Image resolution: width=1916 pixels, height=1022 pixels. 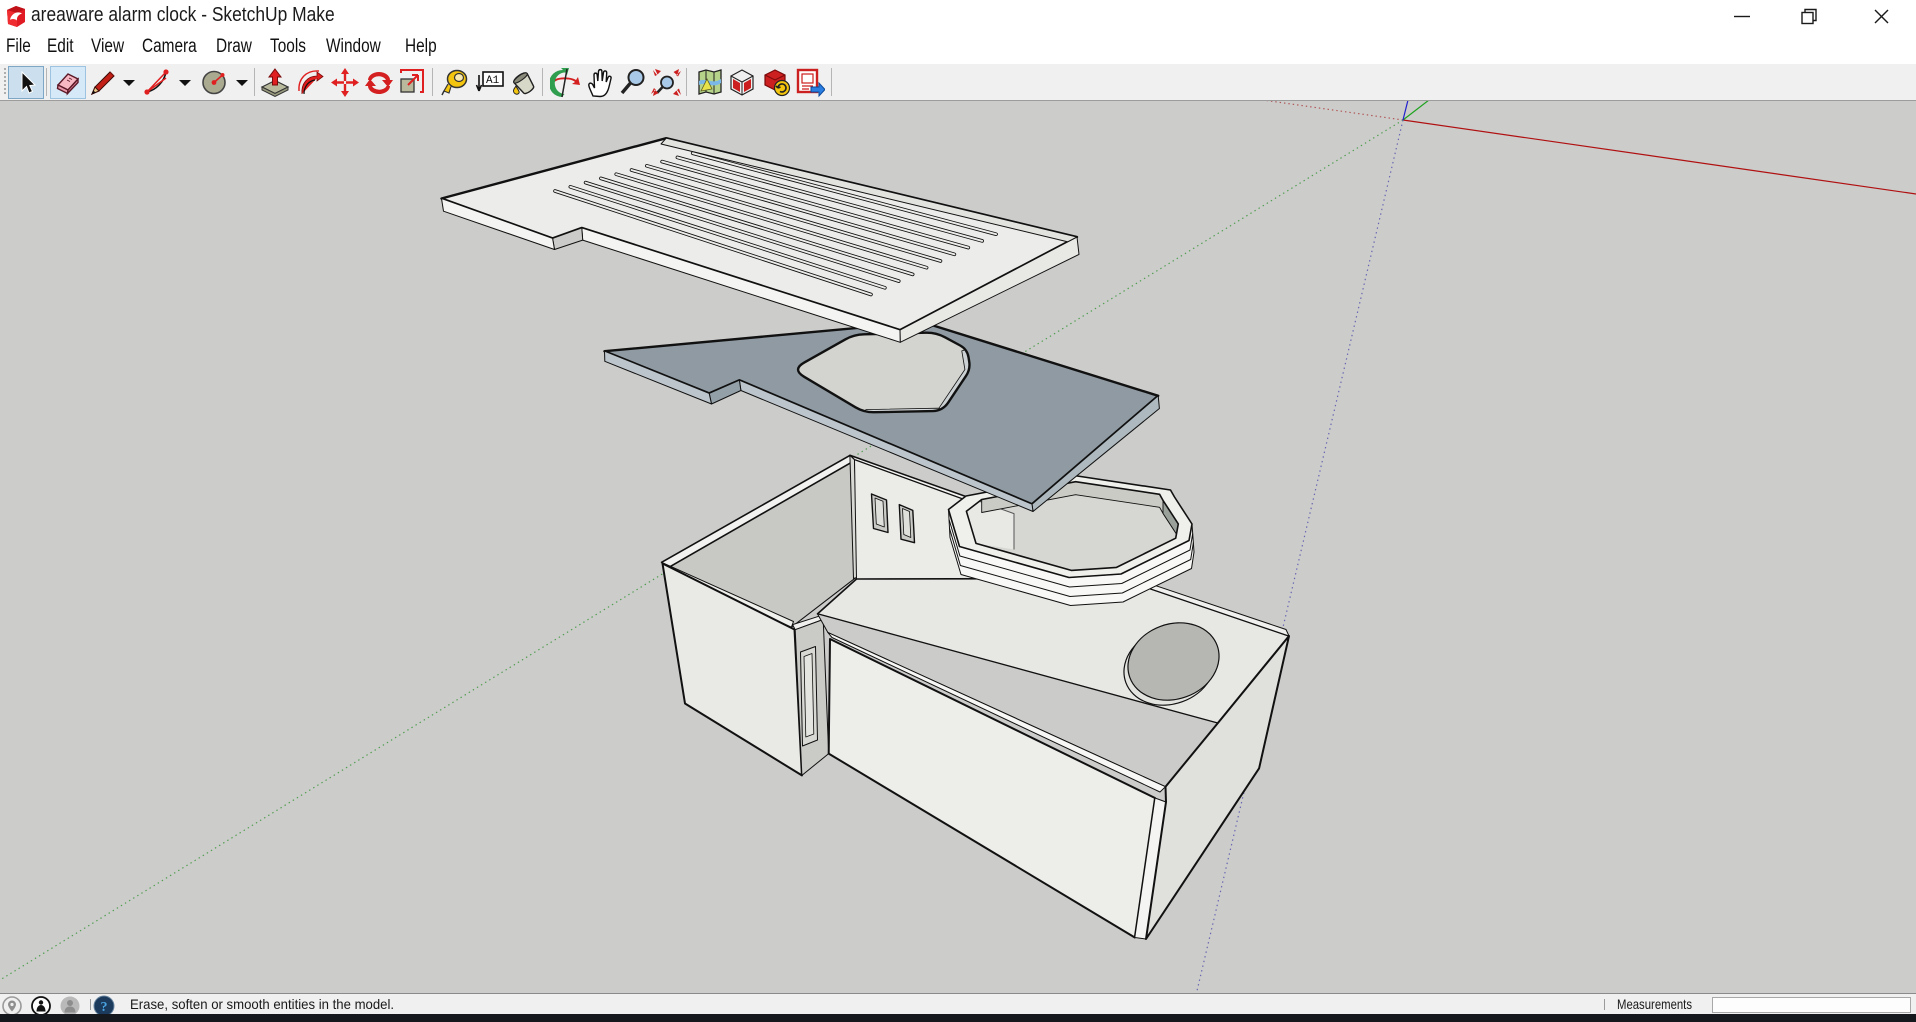 I want to click on svg-text: A1, so click(x=493, y=81).